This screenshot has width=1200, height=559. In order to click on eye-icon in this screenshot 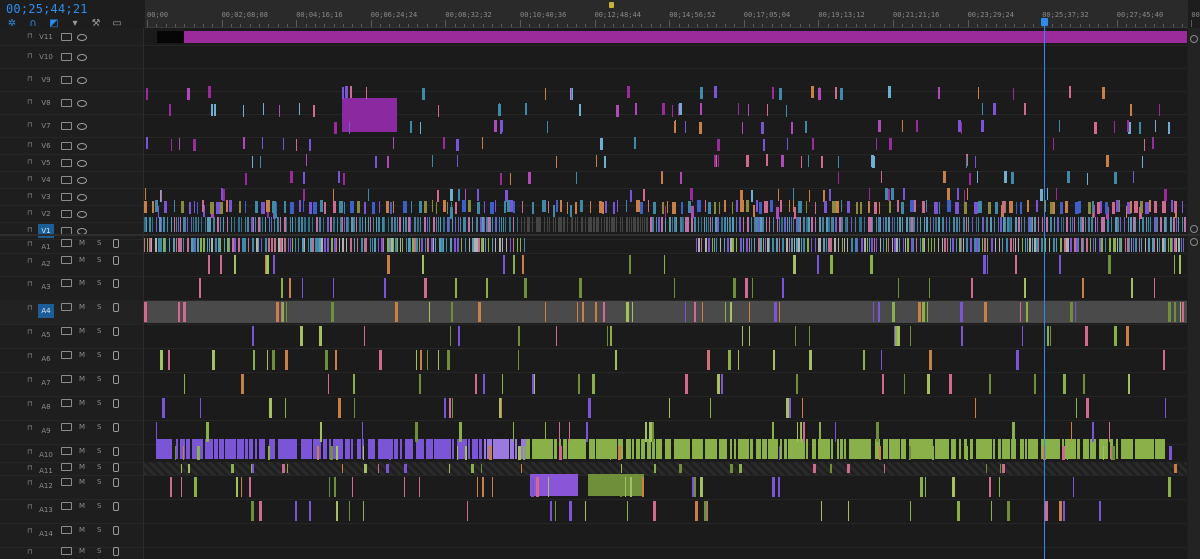, I will do `click(82, 126)`.